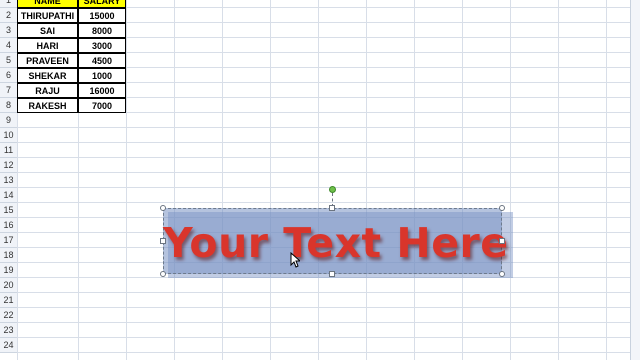  What do you see at coordinates (102, 30) in the screenshot?
I see `table-cell: 8000` at bounding box center [102, 30].